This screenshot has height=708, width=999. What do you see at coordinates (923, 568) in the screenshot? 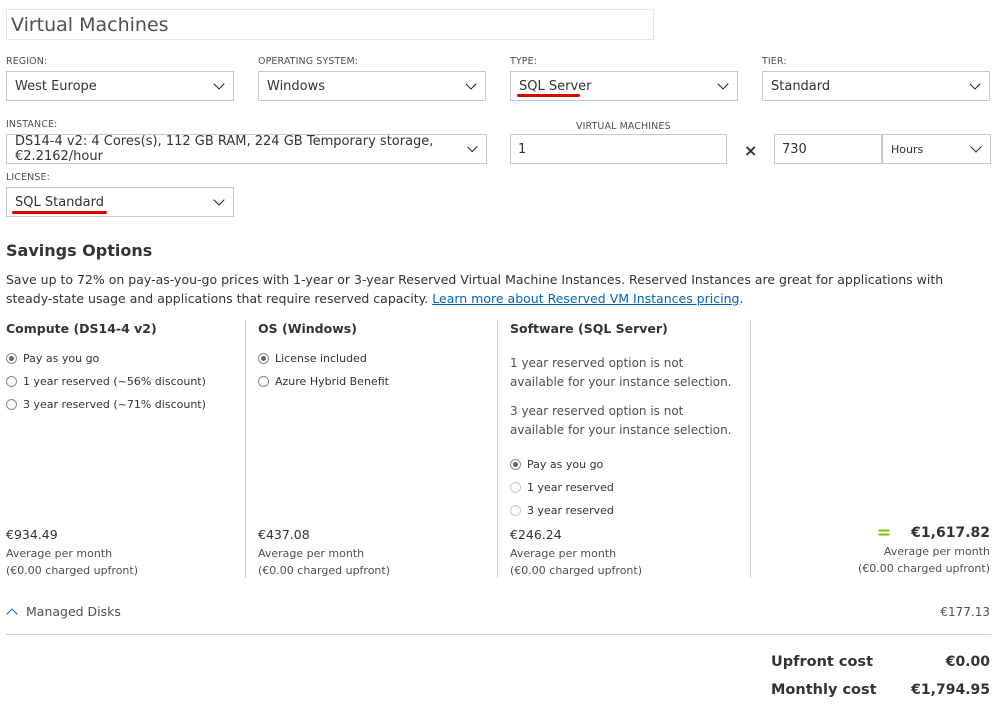
I see `total-upfront: (€0.00 charged upfront)` at bounding box center [923, 568].